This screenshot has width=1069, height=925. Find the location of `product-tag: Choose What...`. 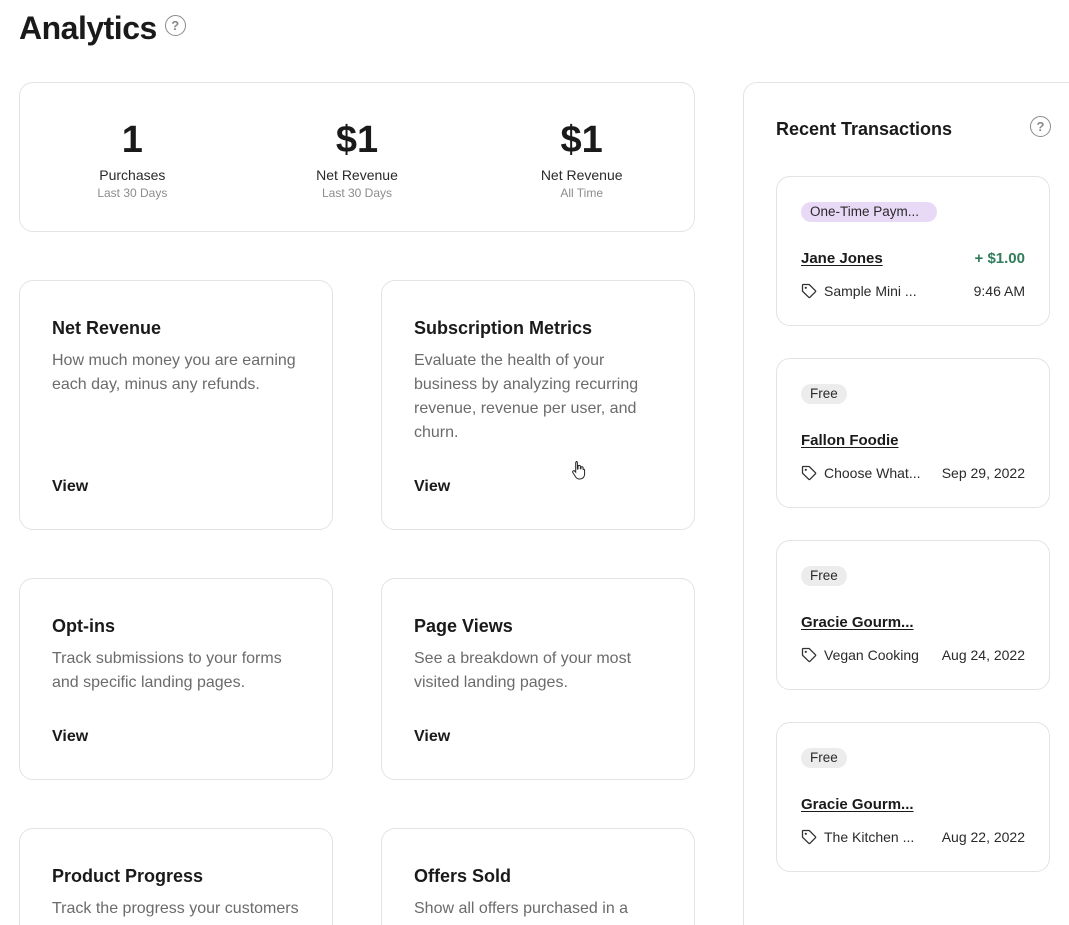

product-tag: Choose What... is located at coordinates (861, 473).